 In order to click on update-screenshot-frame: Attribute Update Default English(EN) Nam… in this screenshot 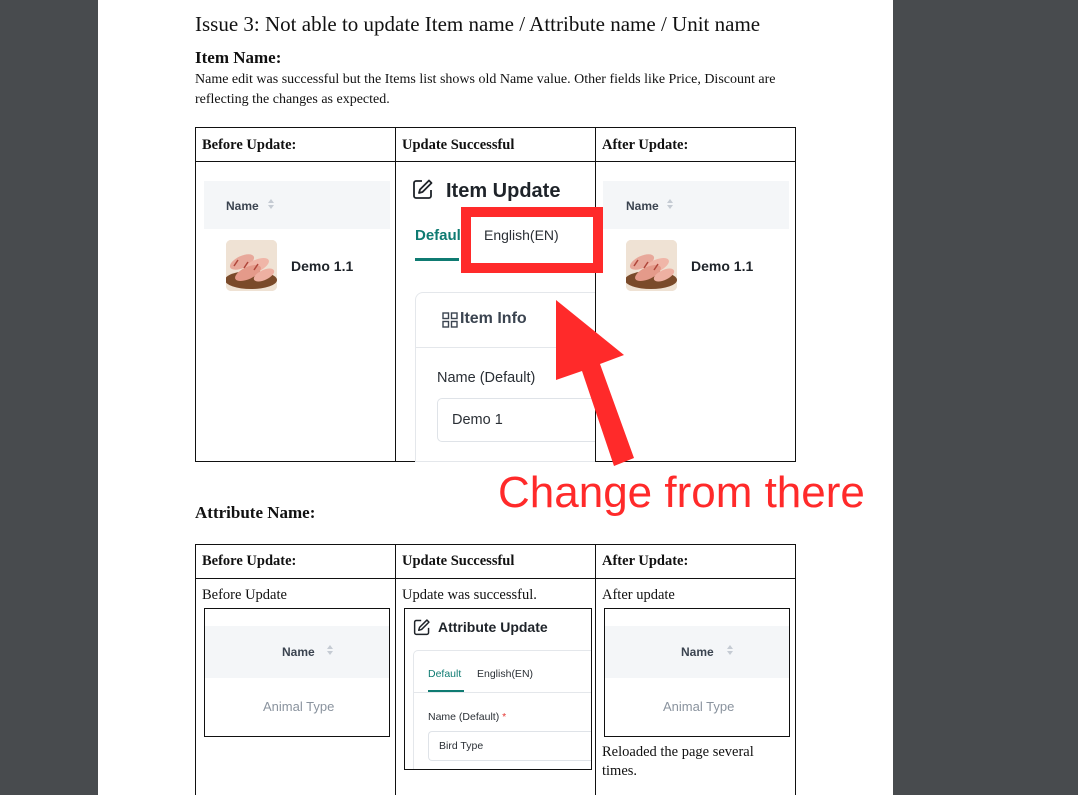, I will do `click(498, 689)`.